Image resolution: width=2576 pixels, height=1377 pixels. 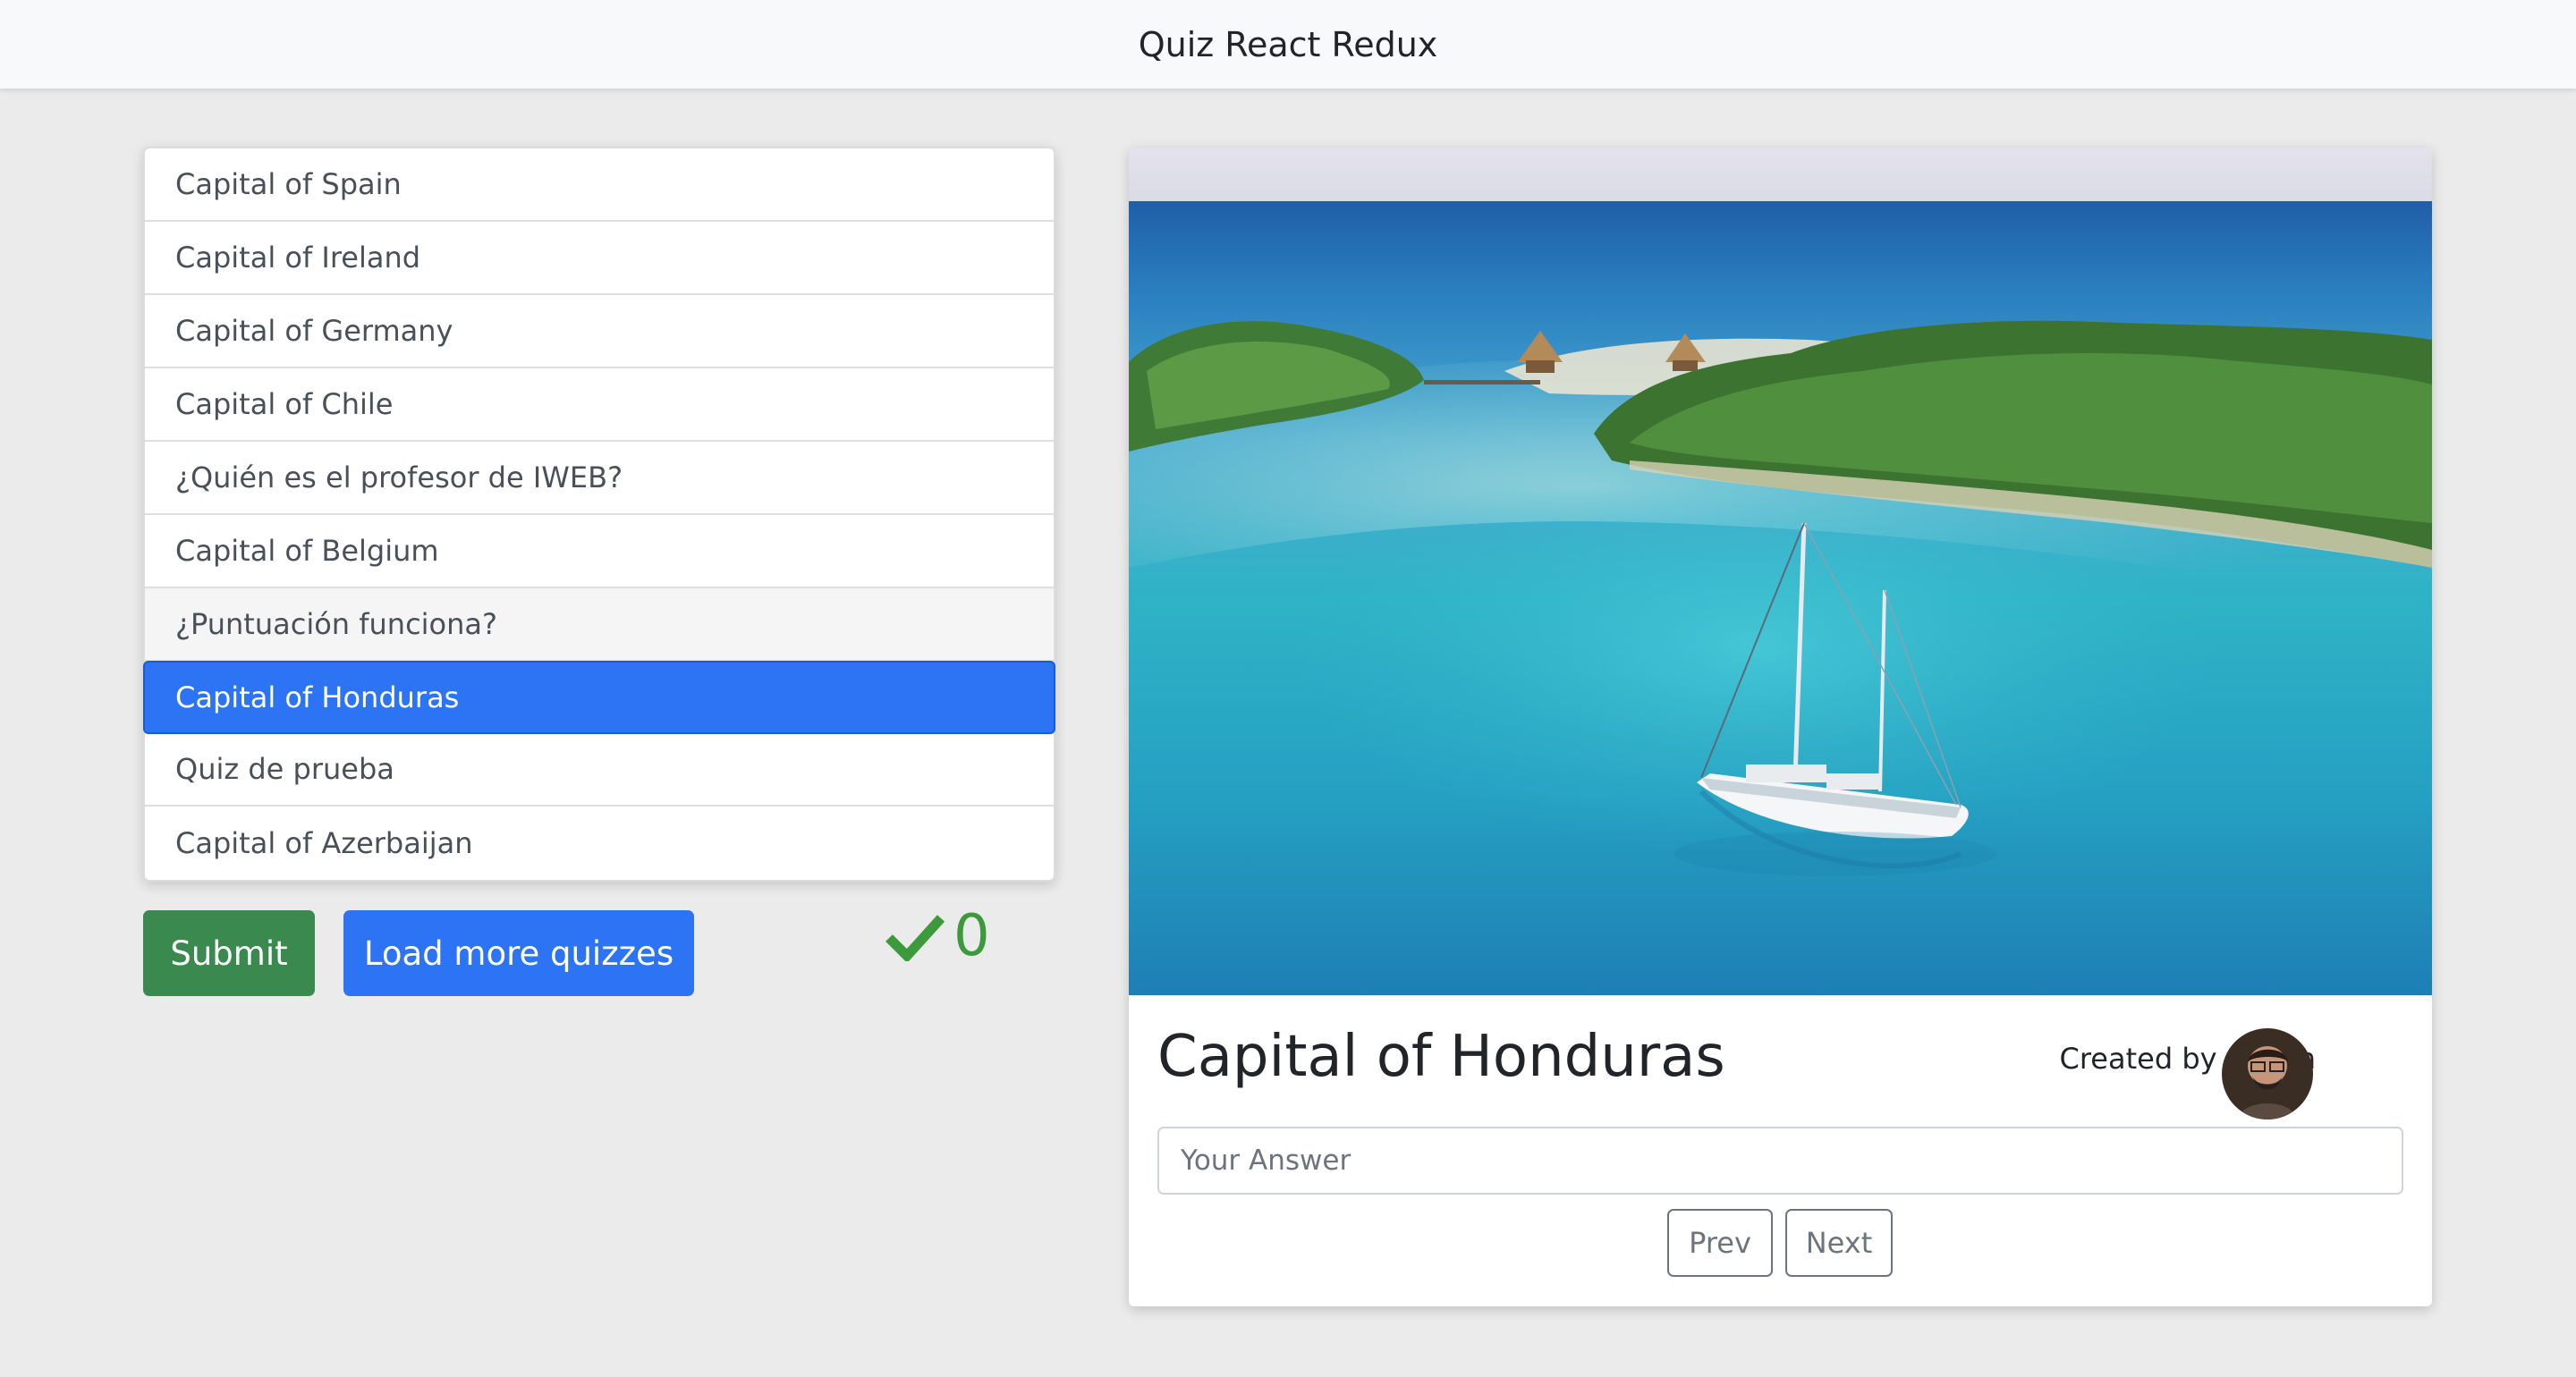 I want to click on score-value: 0, so click(x=971, y=936).